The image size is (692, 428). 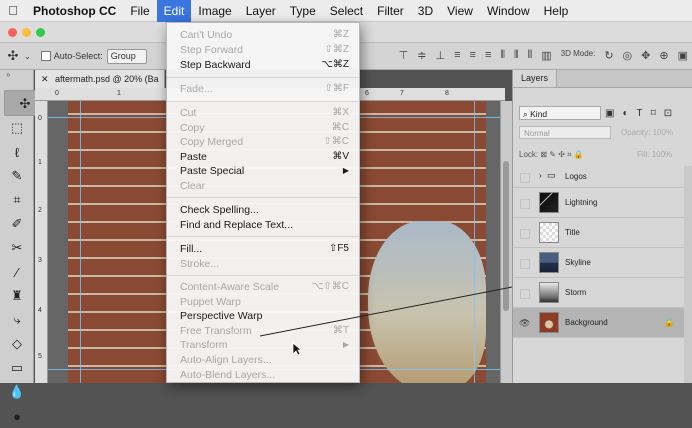 What do you see at coordinates (214, 11) in the screenshot?
I see `menu-image: Image` at bounding box center [214, 11].